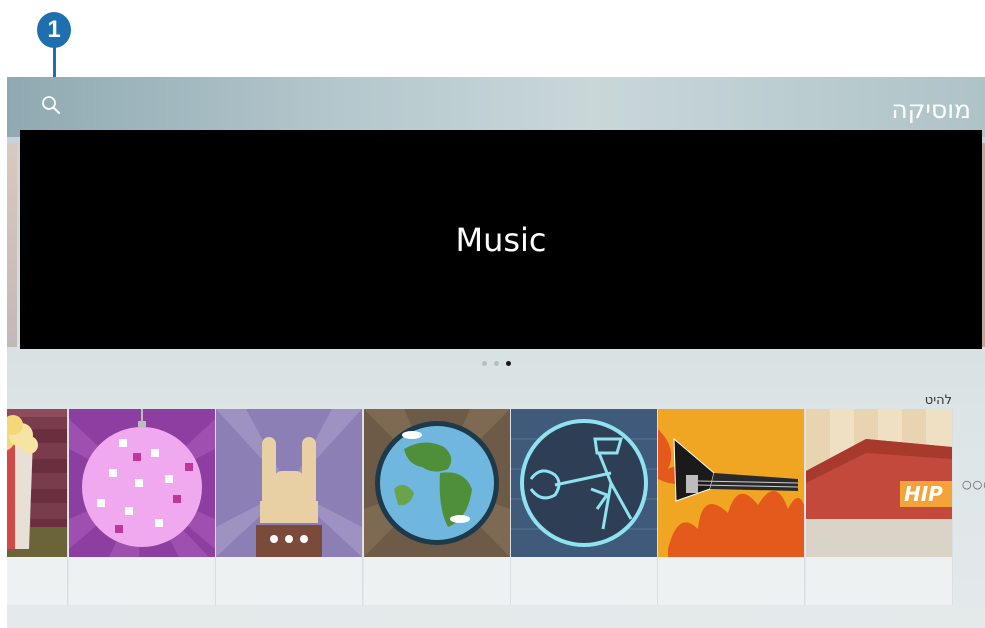 The width and height of the screenshot is (985, 628). Describe the element at coordinates (938, 400) in the screenshot. I see `section-label: להיט` at that location.